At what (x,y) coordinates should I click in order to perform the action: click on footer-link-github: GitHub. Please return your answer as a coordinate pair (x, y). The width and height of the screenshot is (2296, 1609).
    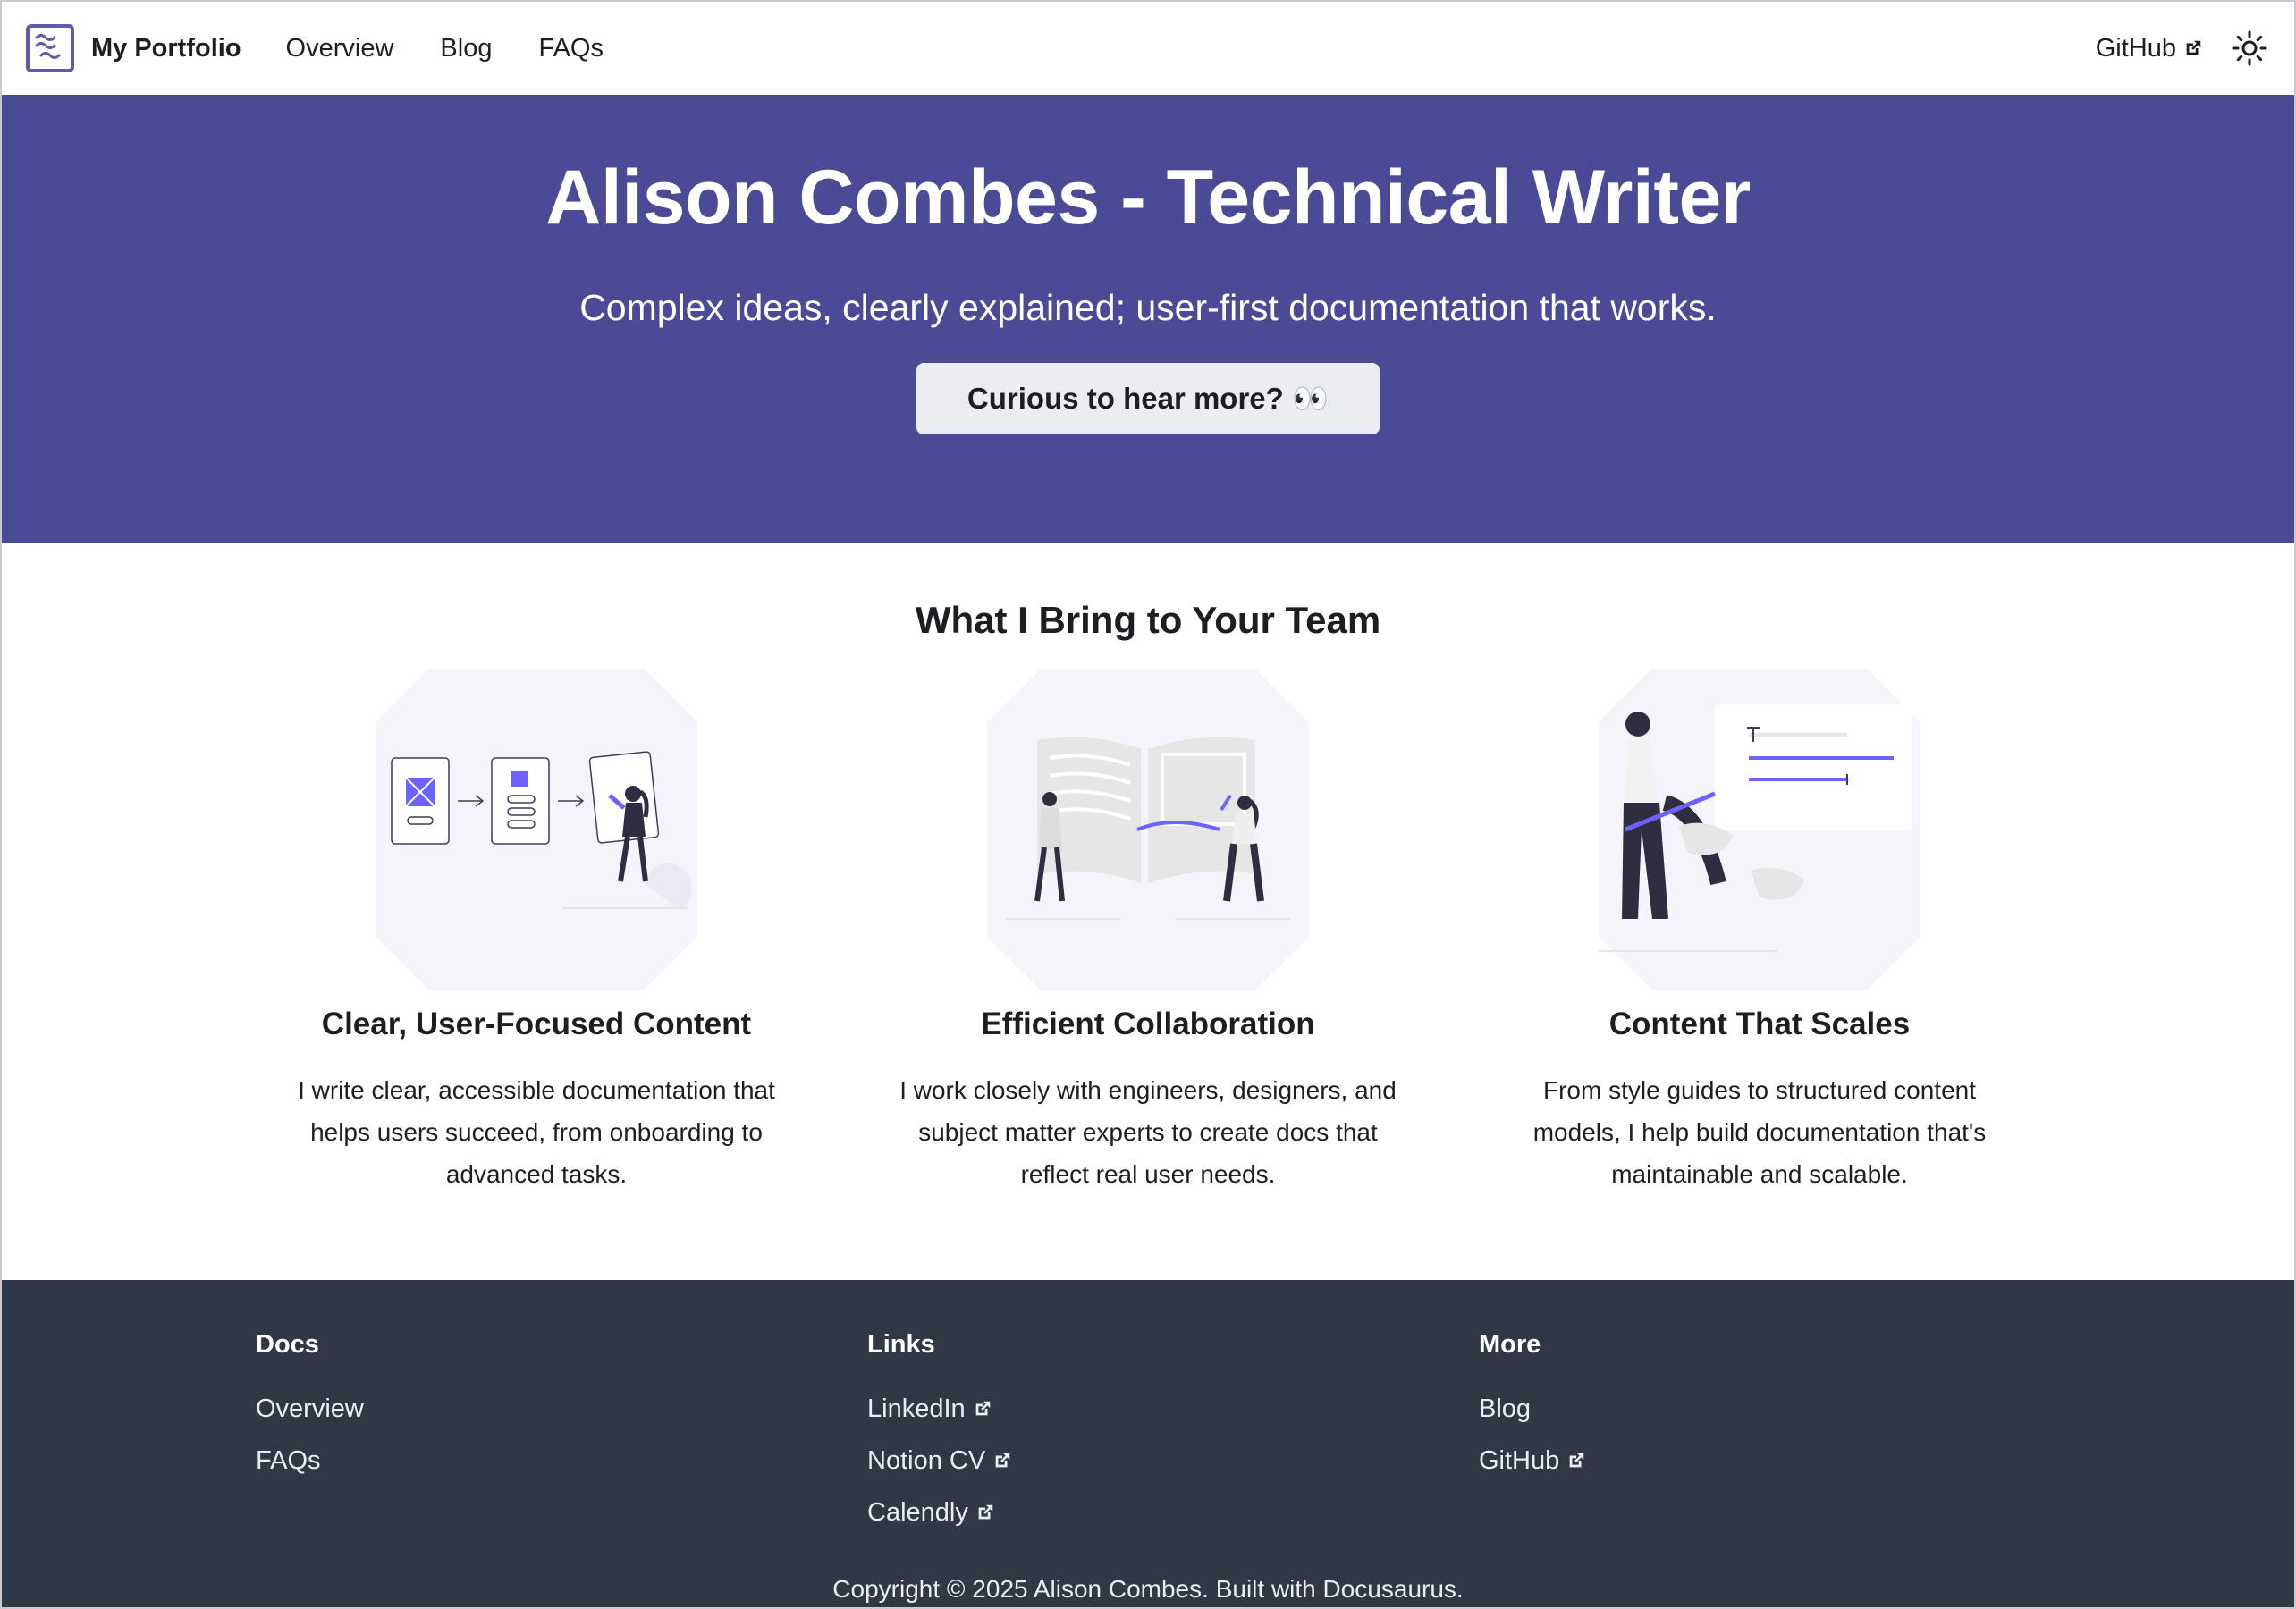
    Looking at the image, I should click on (1784, 1461).